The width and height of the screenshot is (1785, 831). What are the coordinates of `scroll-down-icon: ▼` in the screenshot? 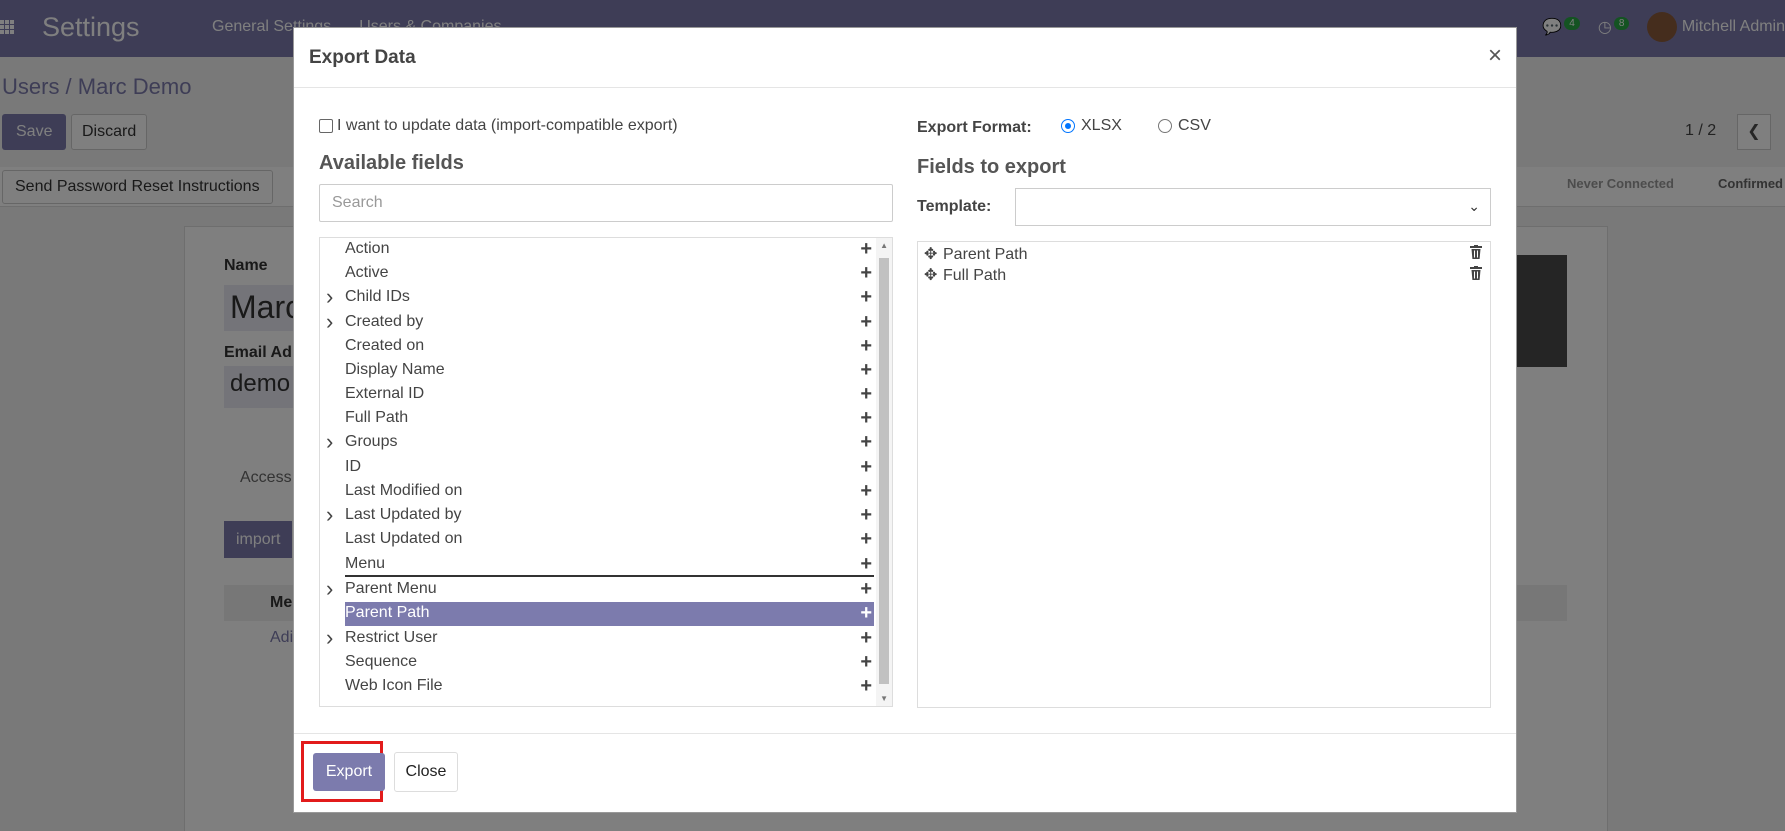 It's located at (884, 698).